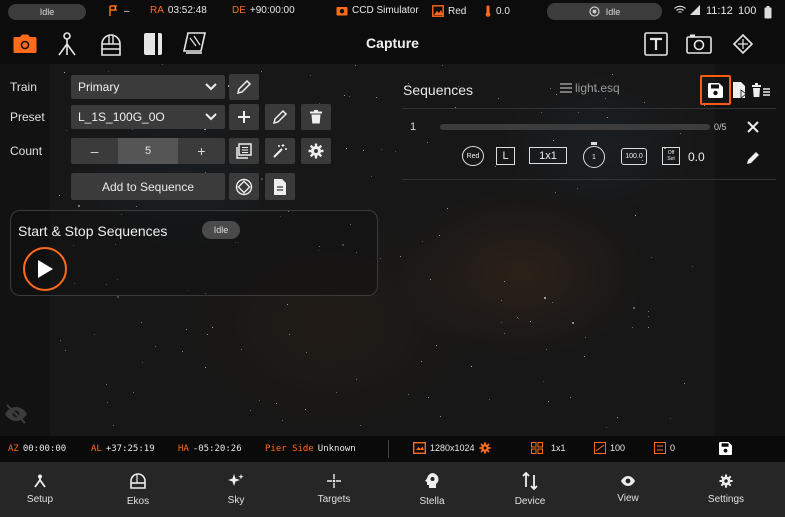 This screenshot has height=517, width=785. Describe the element at coordinates (725, 448) in the screenshot. I see `save-status-button` at that location.